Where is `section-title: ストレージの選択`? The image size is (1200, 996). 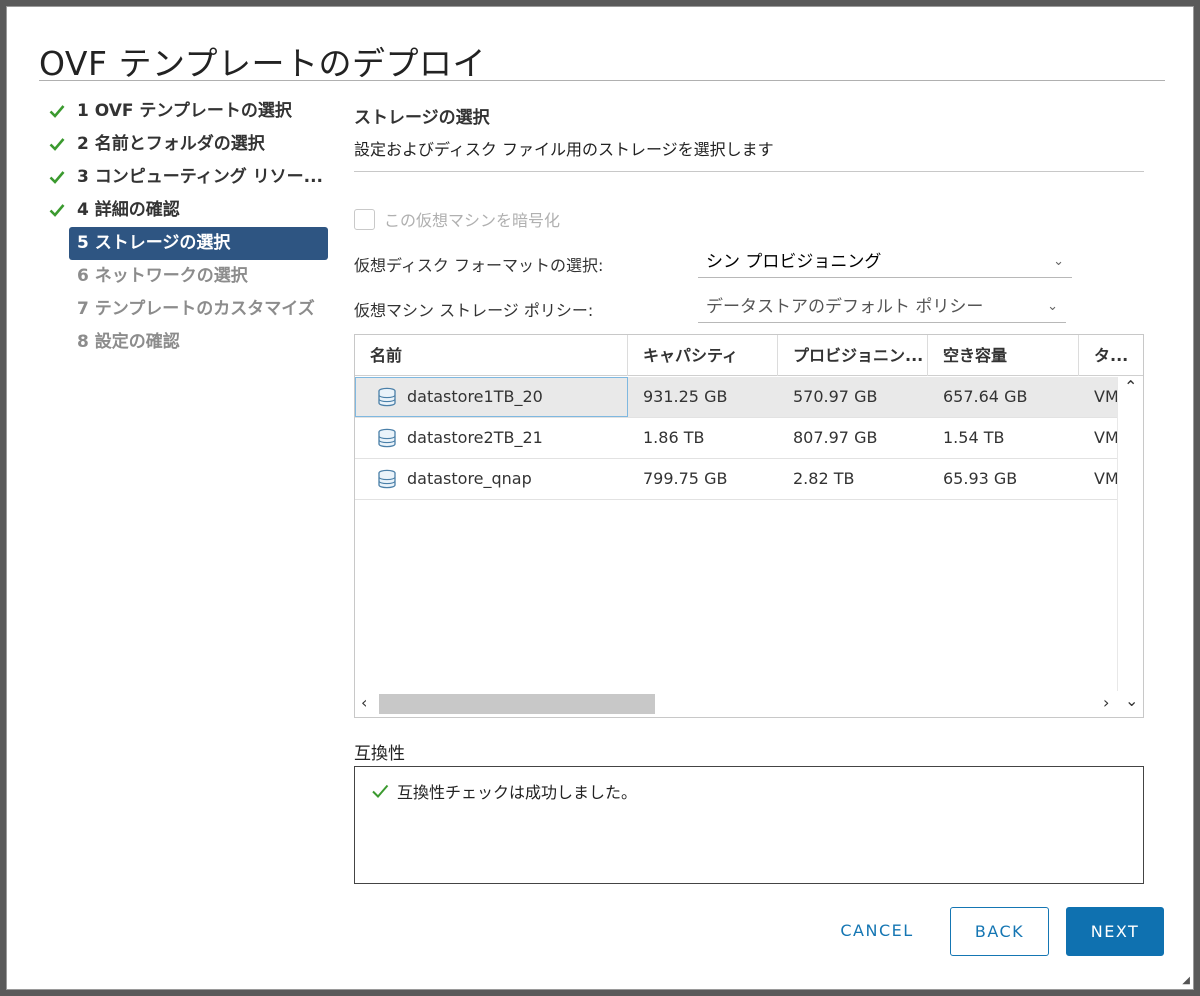
section-title: ストレージの選択 is located at coordinates (422, 118).